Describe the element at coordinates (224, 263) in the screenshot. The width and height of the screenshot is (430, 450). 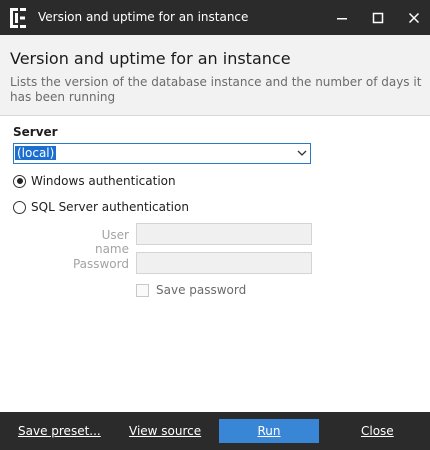
I see `password-field` at that location.